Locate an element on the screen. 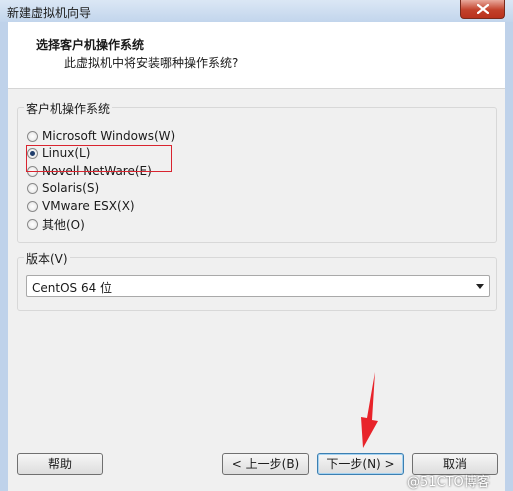  radio-vmware-esx: VMware ESX(X) is located at coordinates (81, 206).